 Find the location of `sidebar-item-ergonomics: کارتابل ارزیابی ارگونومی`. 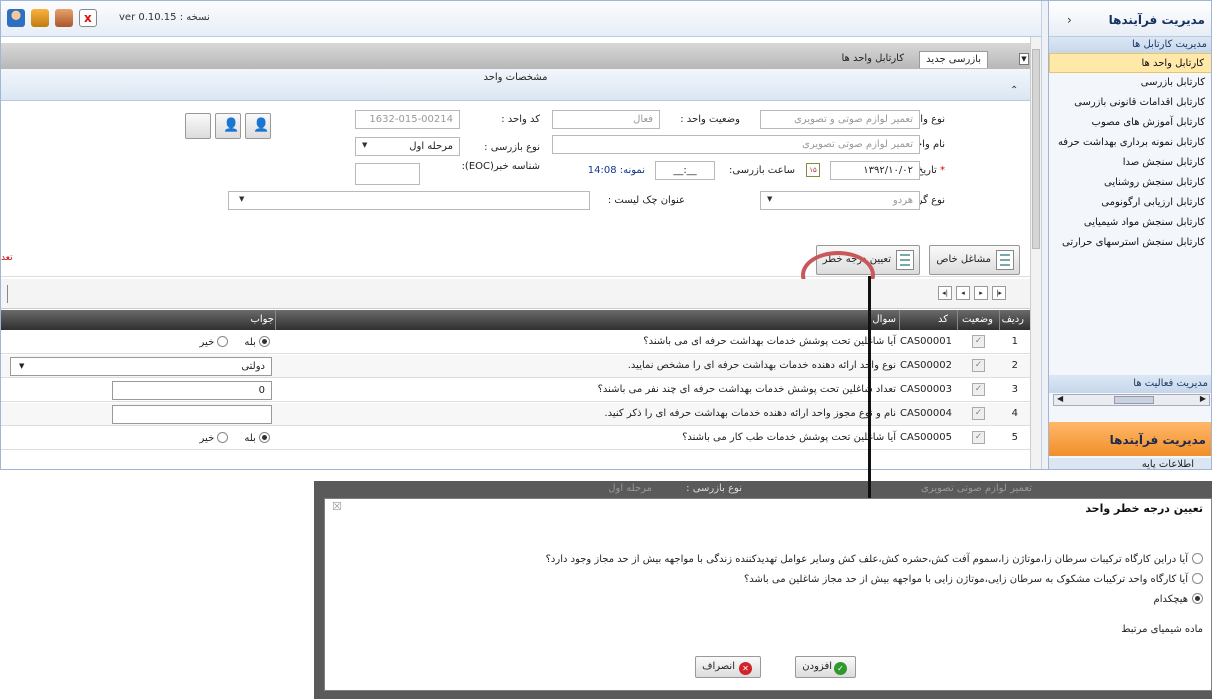

sidebar-item-ergonomics: کارتابل ارزیابی ارگونومی is located at coordinates (1130, 203).